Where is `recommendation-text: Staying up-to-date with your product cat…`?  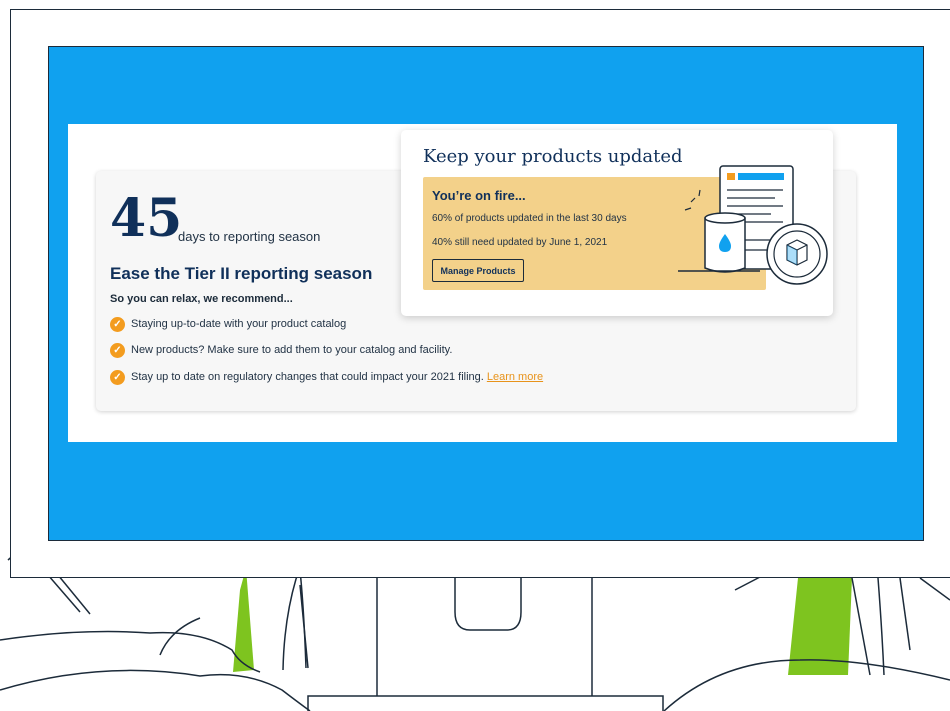
recommendation-text: Staying up-to-date with your product cat… is located at coordinates (239, 324).